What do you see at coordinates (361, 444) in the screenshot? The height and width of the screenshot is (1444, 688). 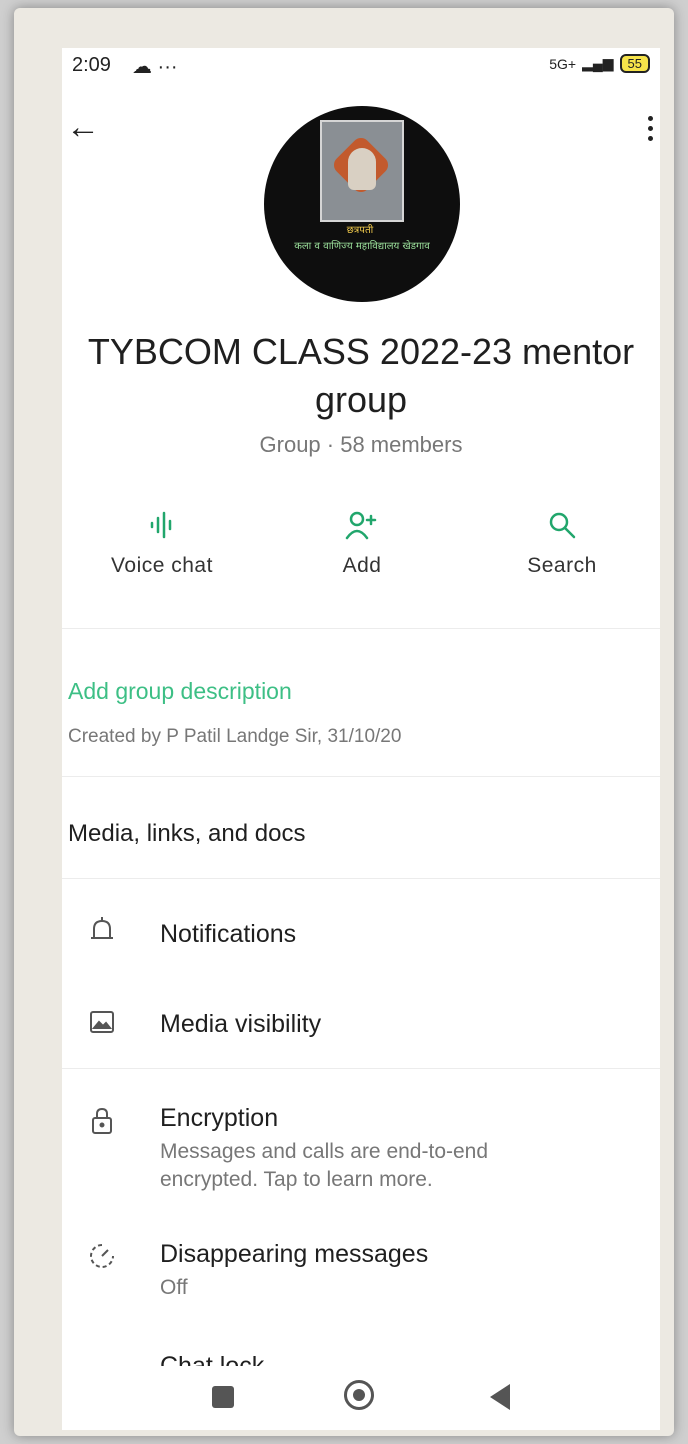 I see `group-member-count: Group · 58 members` at bounding box center [361, 444].